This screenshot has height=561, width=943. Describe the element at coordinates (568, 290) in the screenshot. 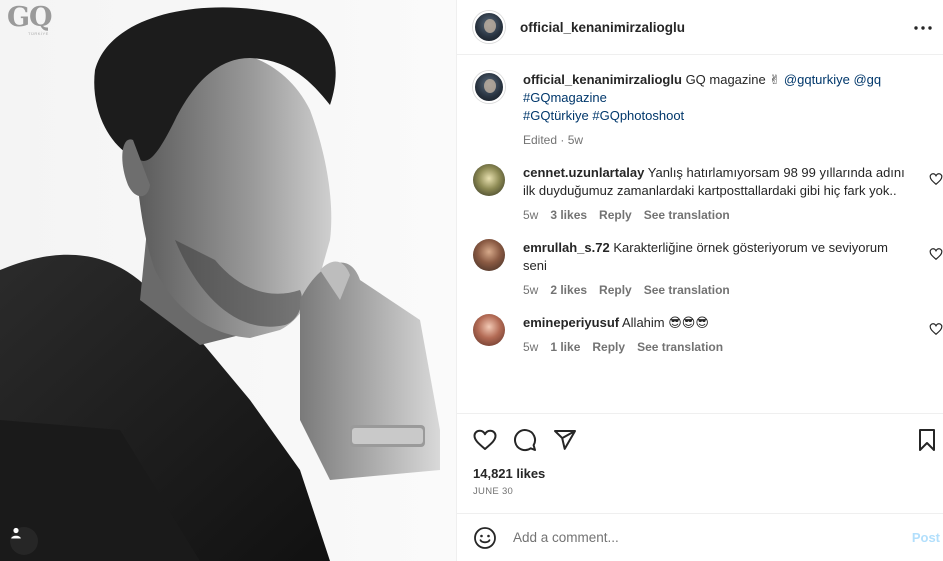

I see `comment-likes: 2 likes` at that location.